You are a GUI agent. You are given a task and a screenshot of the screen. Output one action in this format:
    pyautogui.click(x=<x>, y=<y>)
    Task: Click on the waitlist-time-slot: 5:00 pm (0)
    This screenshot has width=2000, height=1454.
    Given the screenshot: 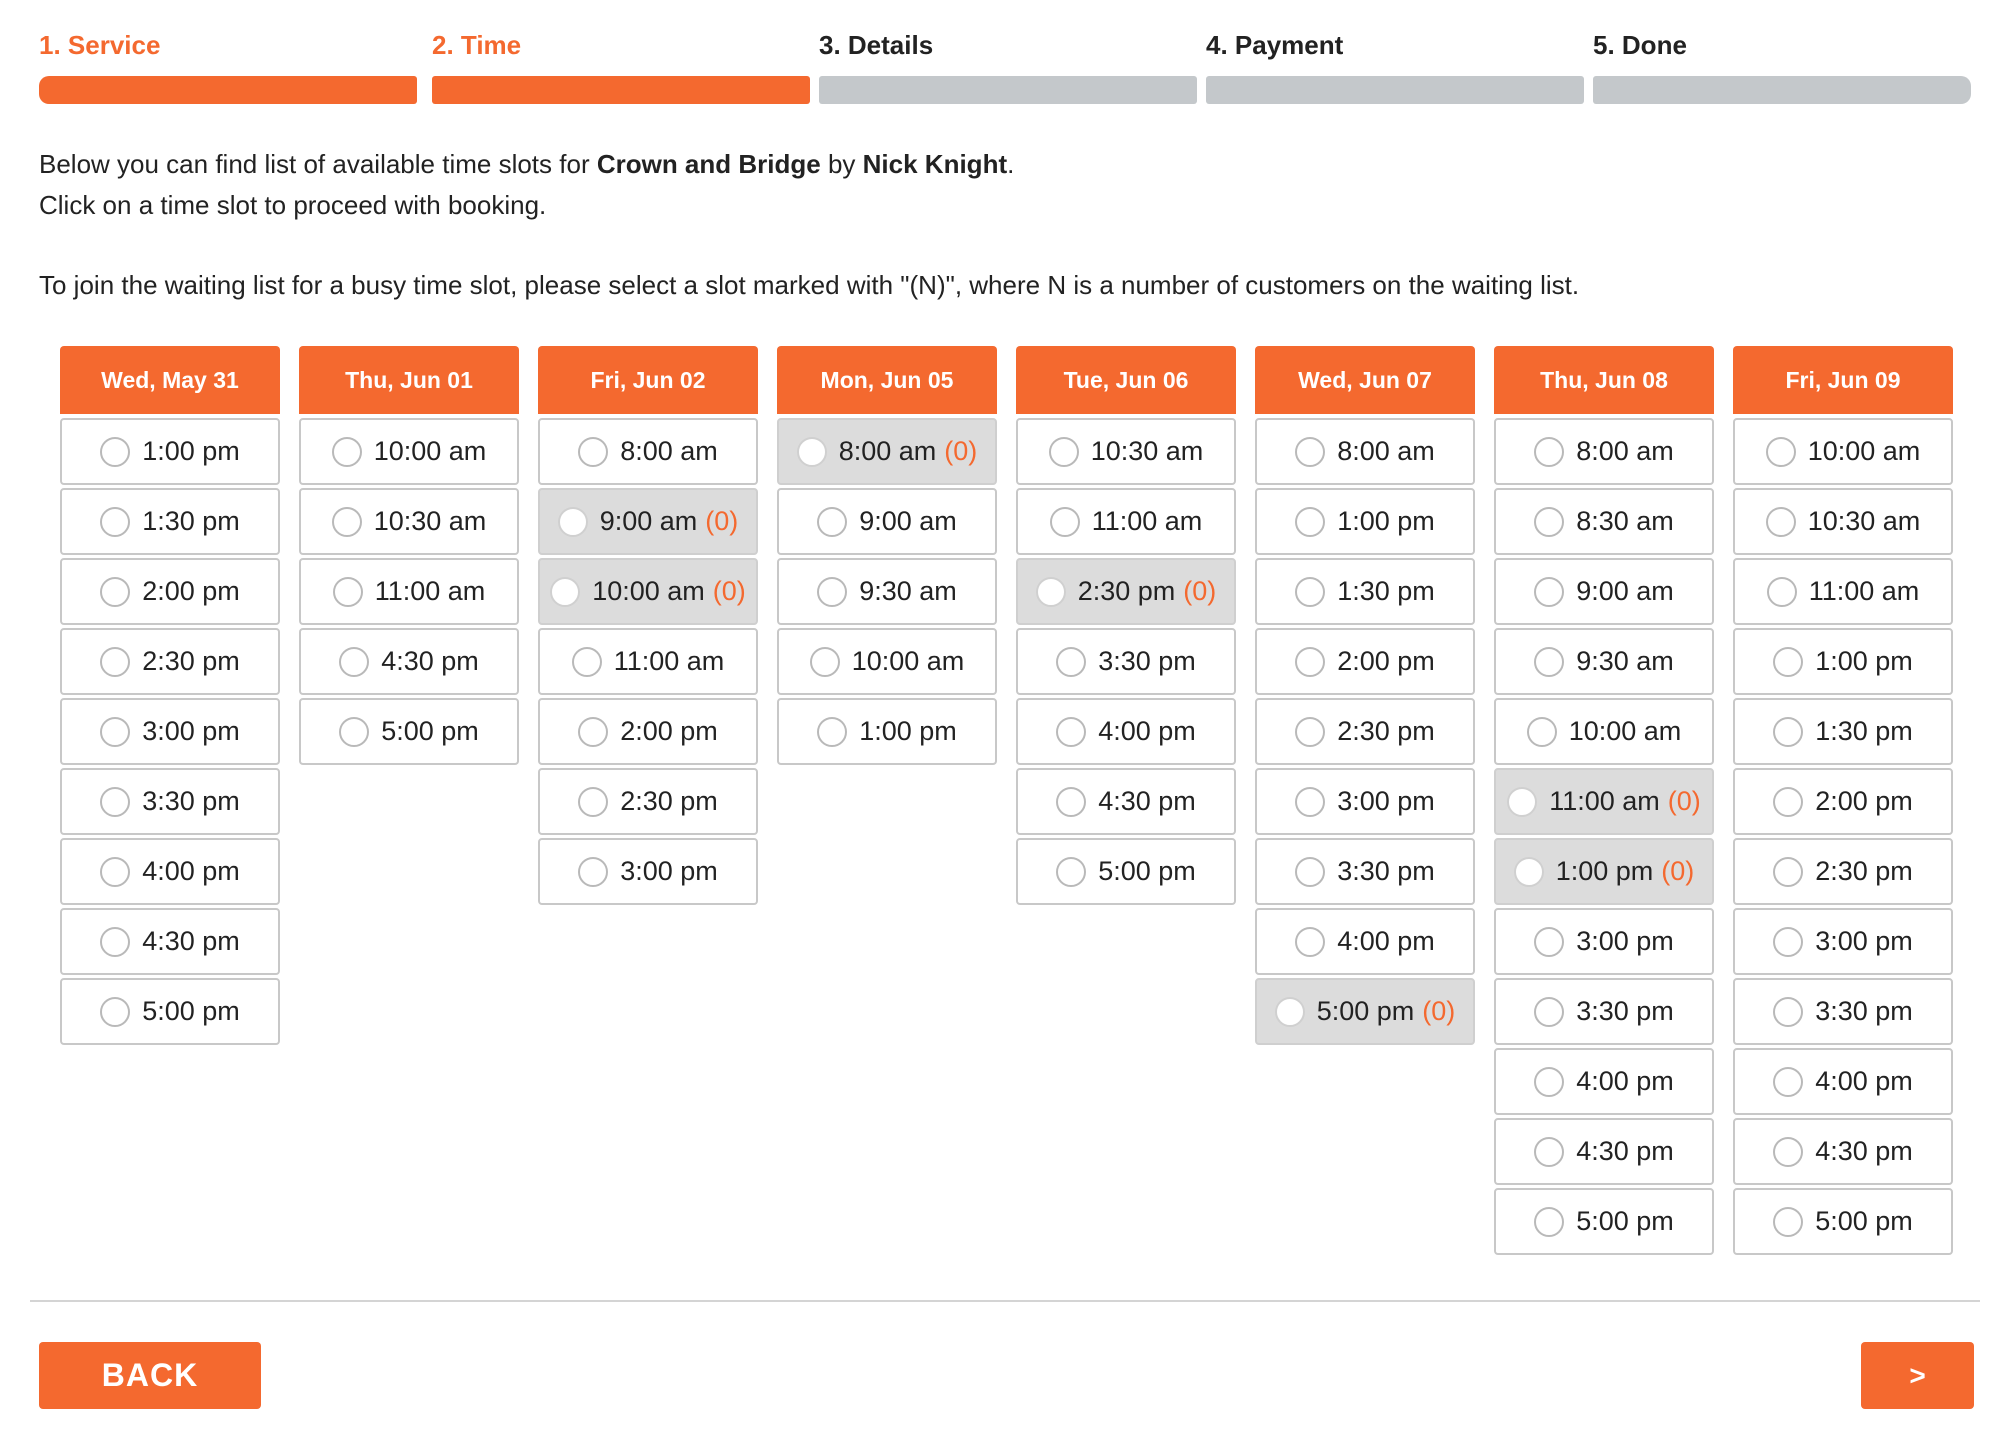 What is the action you would take?
    pyautogui.click(x=1365, y=1011)
    